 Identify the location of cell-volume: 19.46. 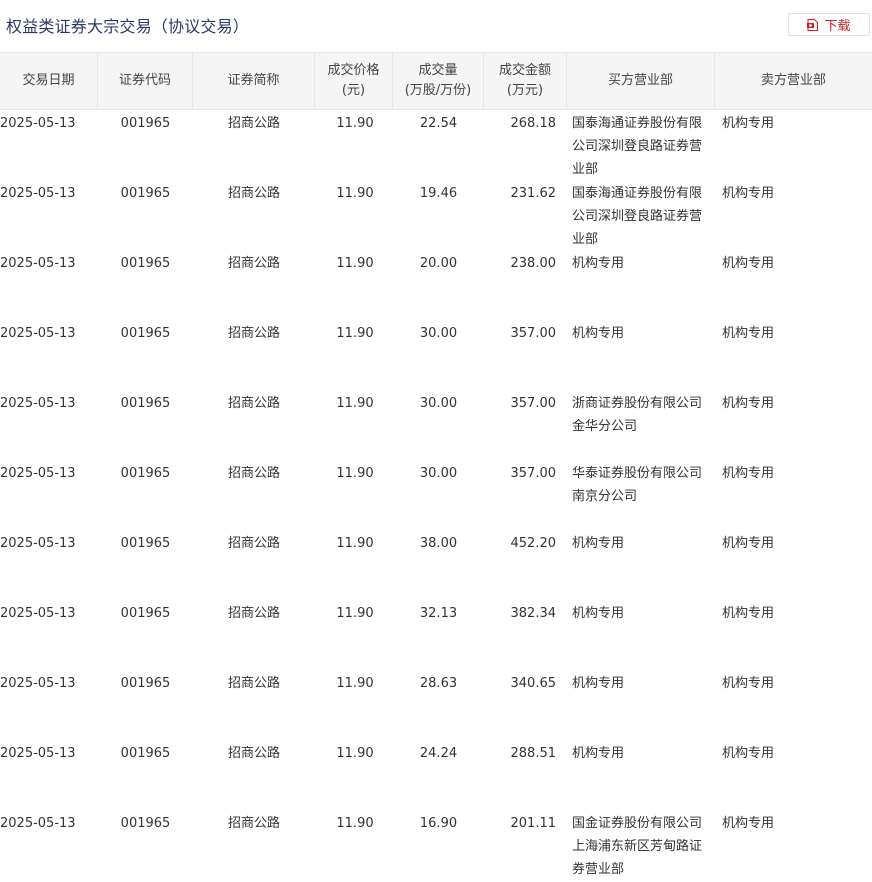
(438, 193).